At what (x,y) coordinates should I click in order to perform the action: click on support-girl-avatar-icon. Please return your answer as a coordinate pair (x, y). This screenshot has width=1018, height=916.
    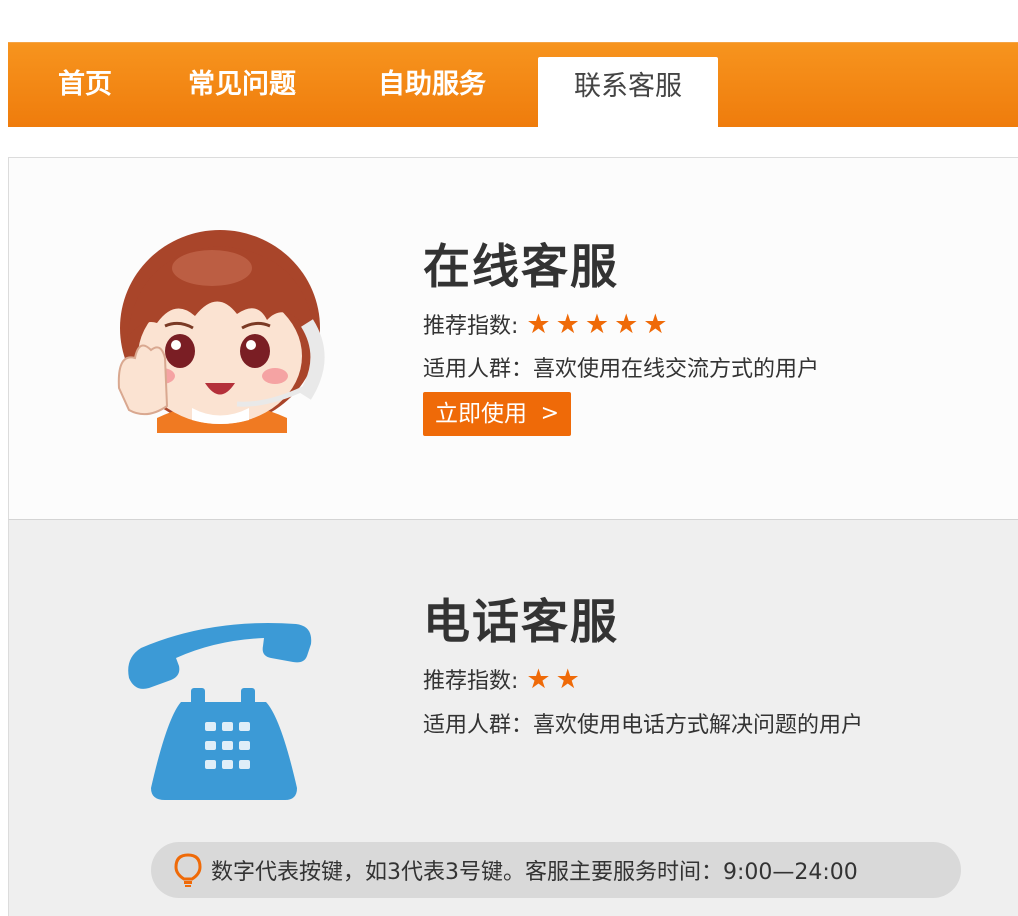
    Looking at the image, I should click on (221, 331).